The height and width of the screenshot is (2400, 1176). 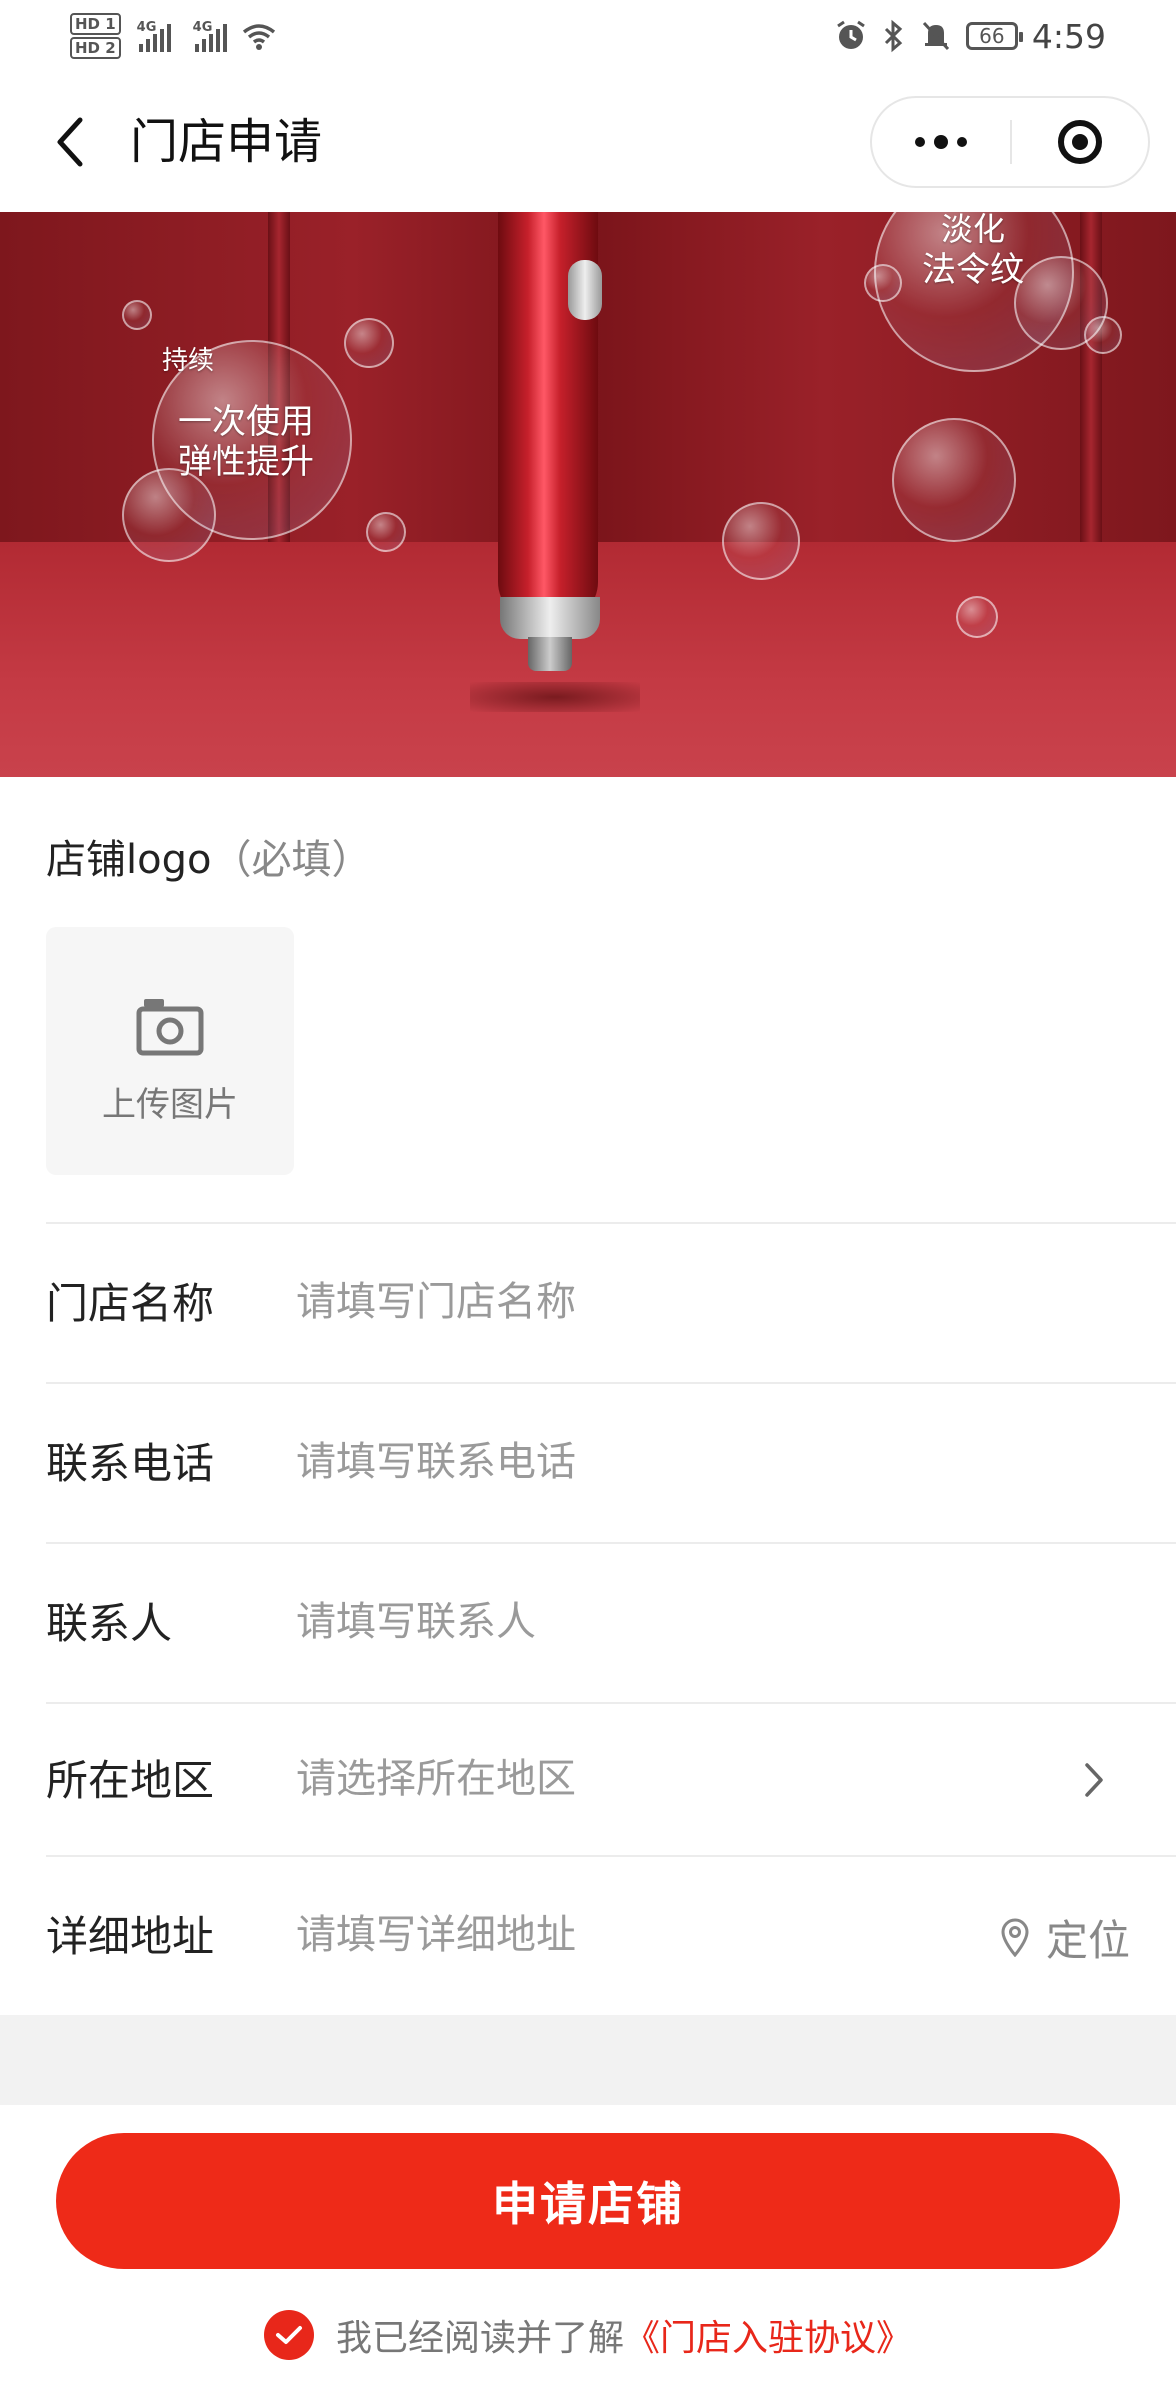 What do you see at coordinates (935, 36) in the screenshot?
I see `mute-icon` at bounding box center [935, 36].